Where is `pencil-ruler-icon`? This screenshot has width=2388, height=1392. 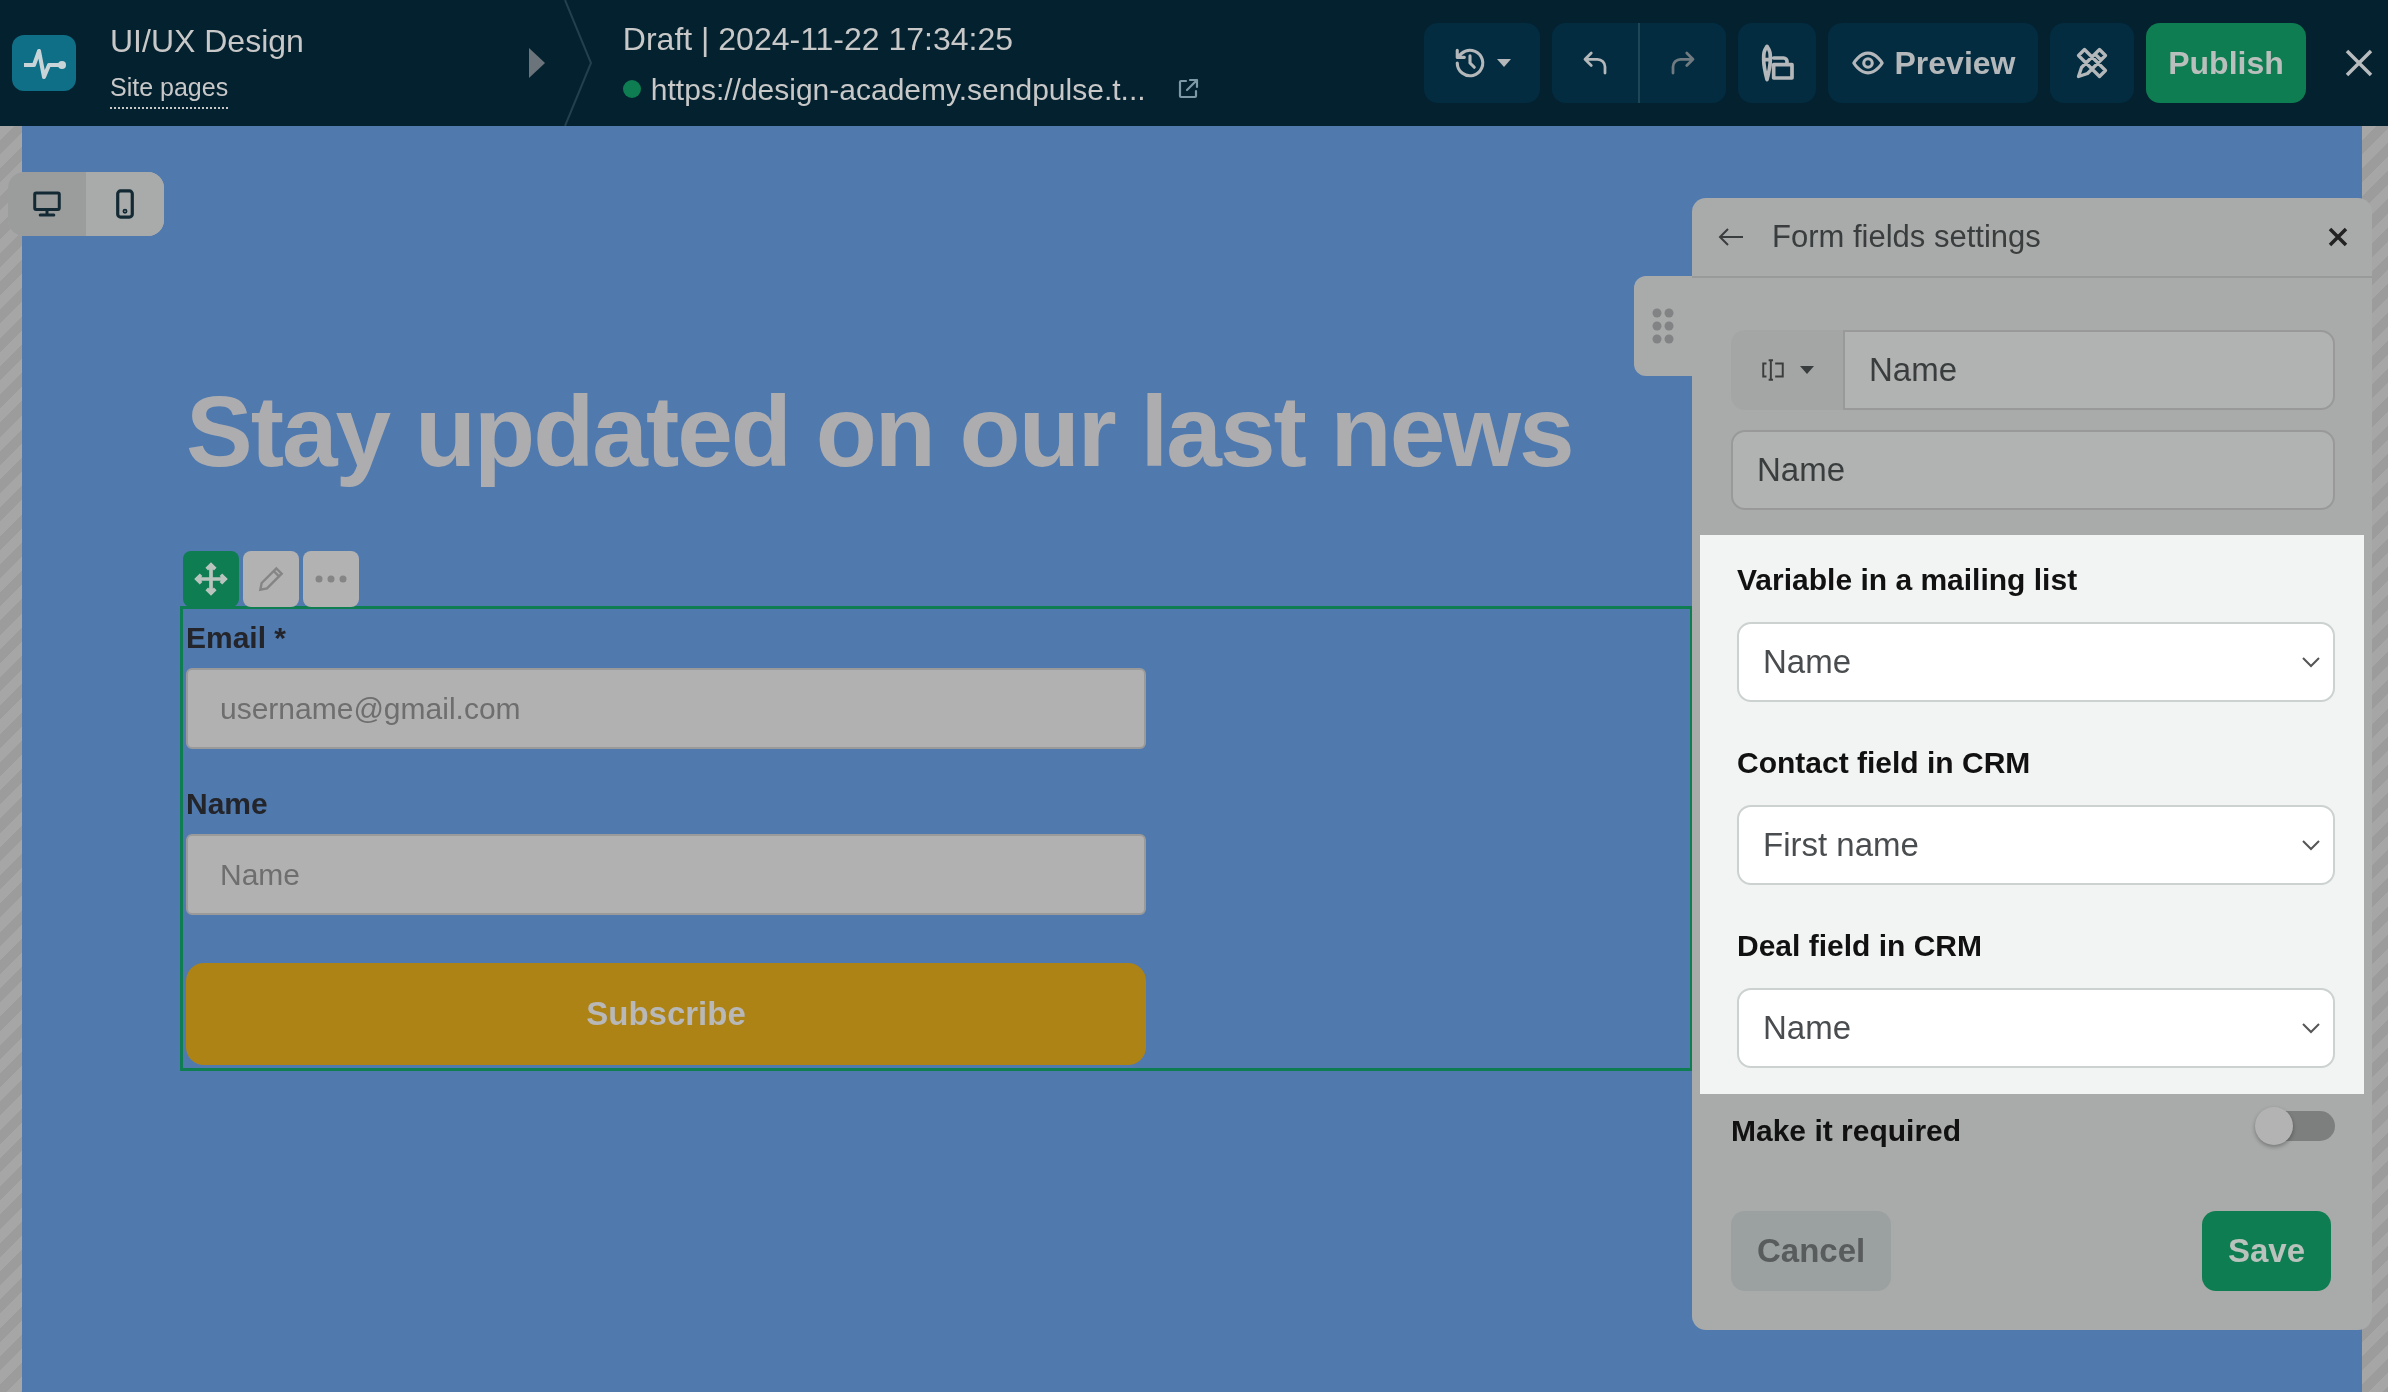
pencil-ruler-icon is located at coordinates (2092, 63).